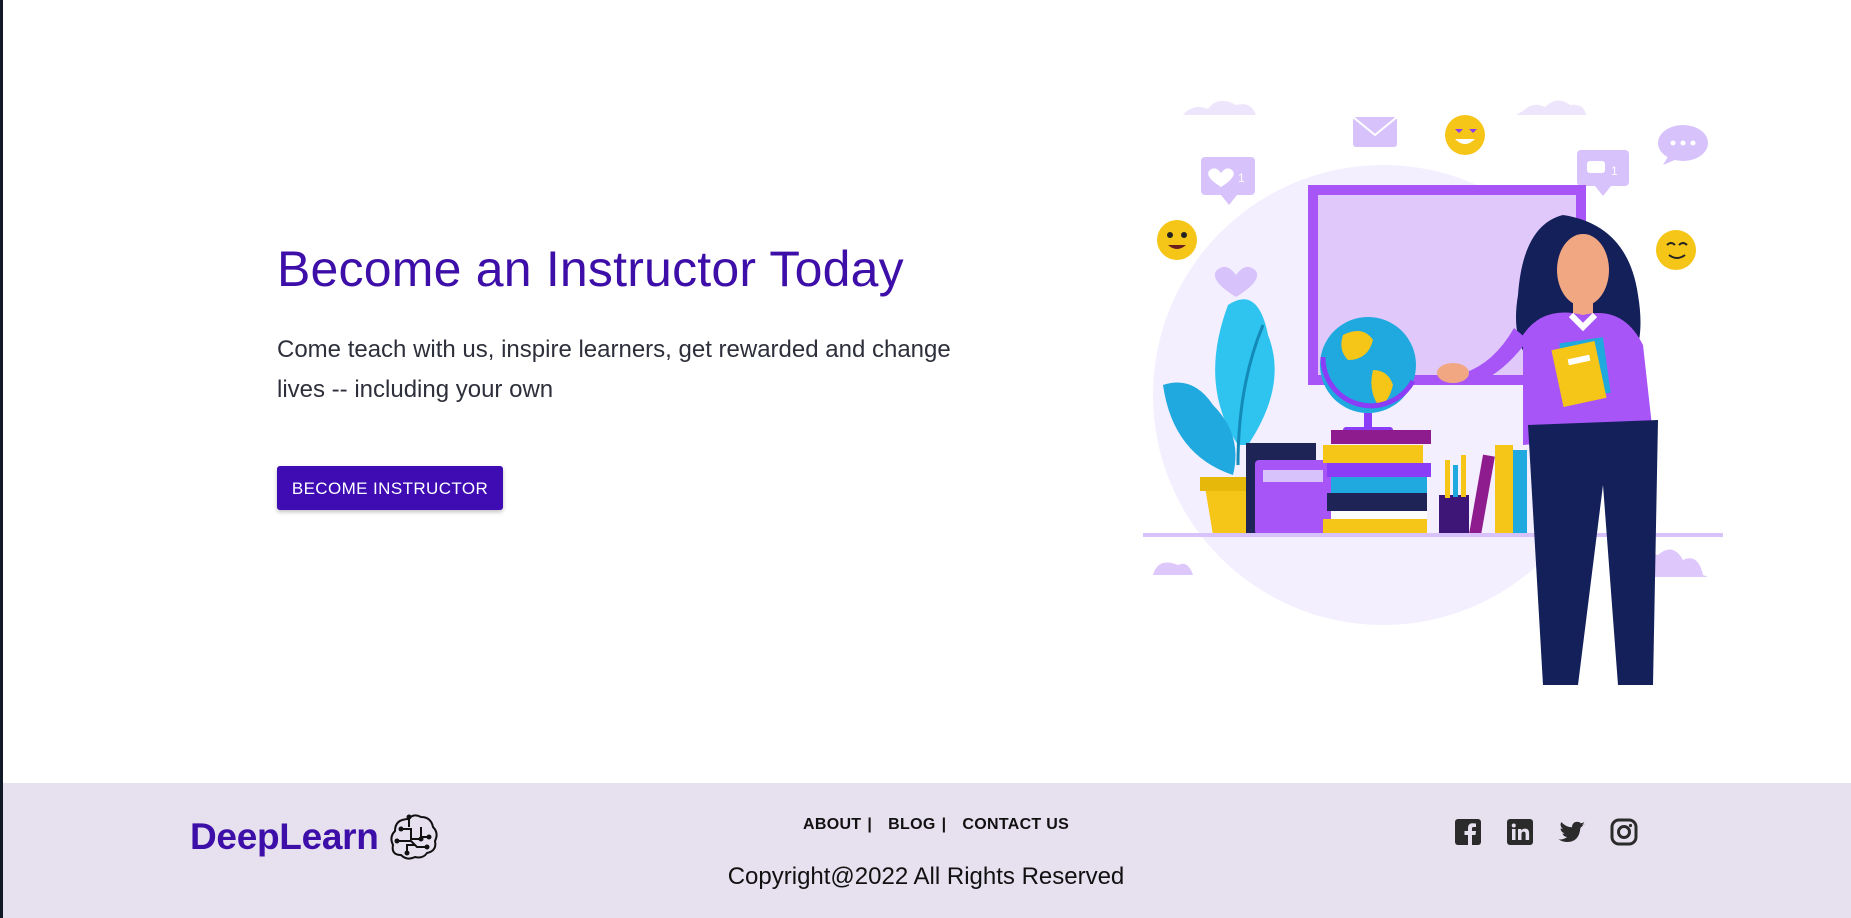 The width and height of the screenshot is (1851, 918). What do you see at coordinates (413, 837) in the screenshot?
I see `circuit-brain-icon` at bounding box center [413, 837].